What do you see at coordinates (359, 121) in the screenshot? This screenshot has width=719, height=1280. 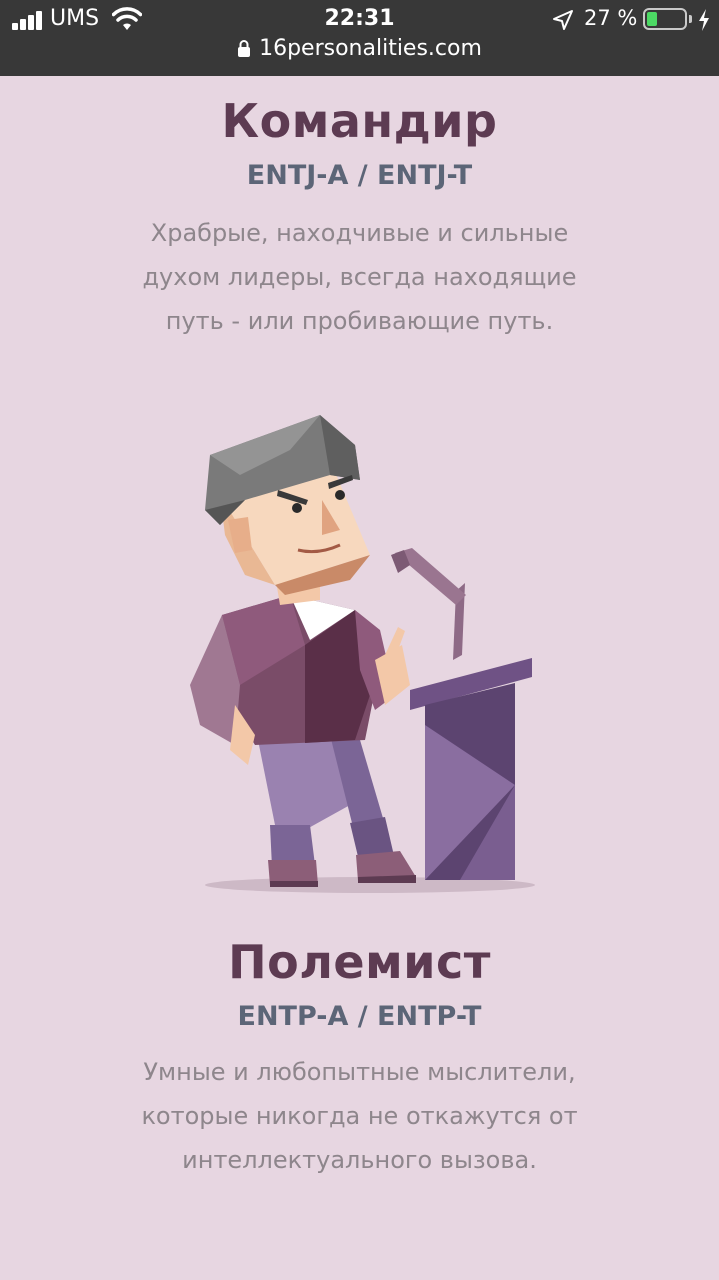 I see `personality-title: Командир` at bounding box center [359, 121].